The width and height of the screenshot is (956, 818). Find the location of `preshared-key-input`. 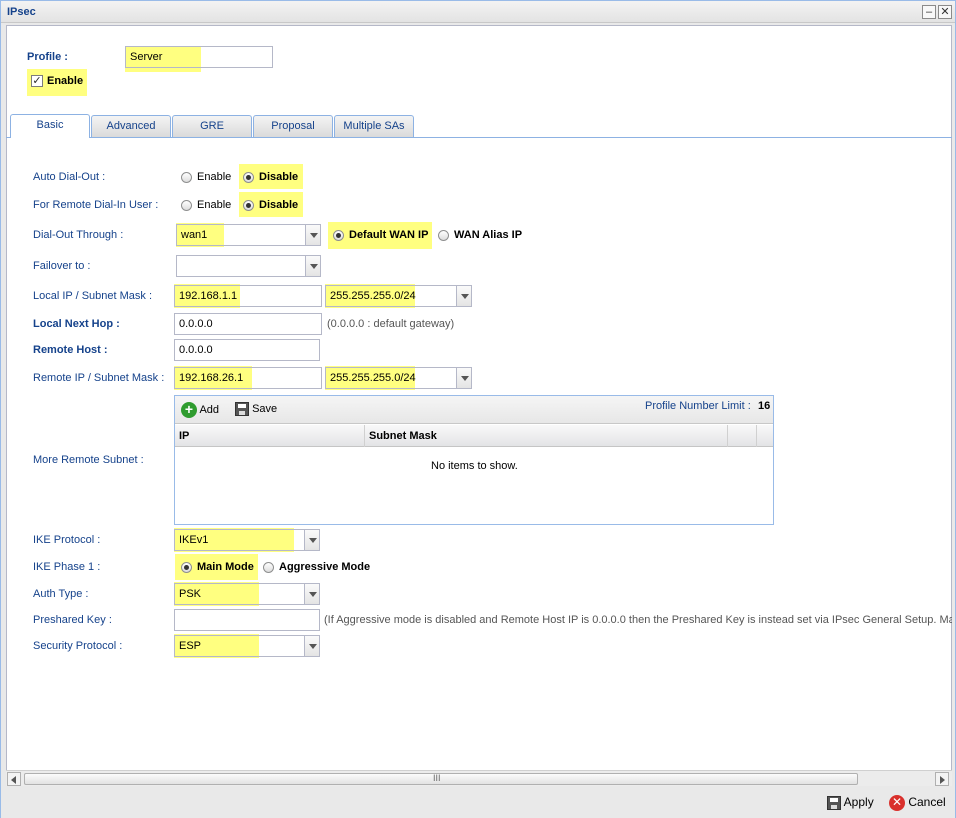

preshared-key-input is located at coordinates (247, 620).